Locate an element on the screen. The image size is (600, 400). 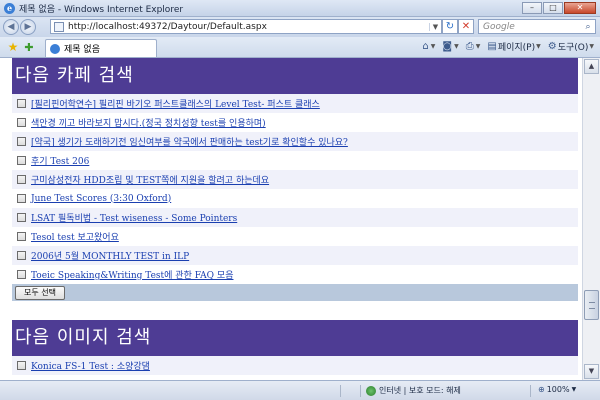
security-zone: 인터넷 | 보호 모드: 해제 is located at coordinates (413, 390).